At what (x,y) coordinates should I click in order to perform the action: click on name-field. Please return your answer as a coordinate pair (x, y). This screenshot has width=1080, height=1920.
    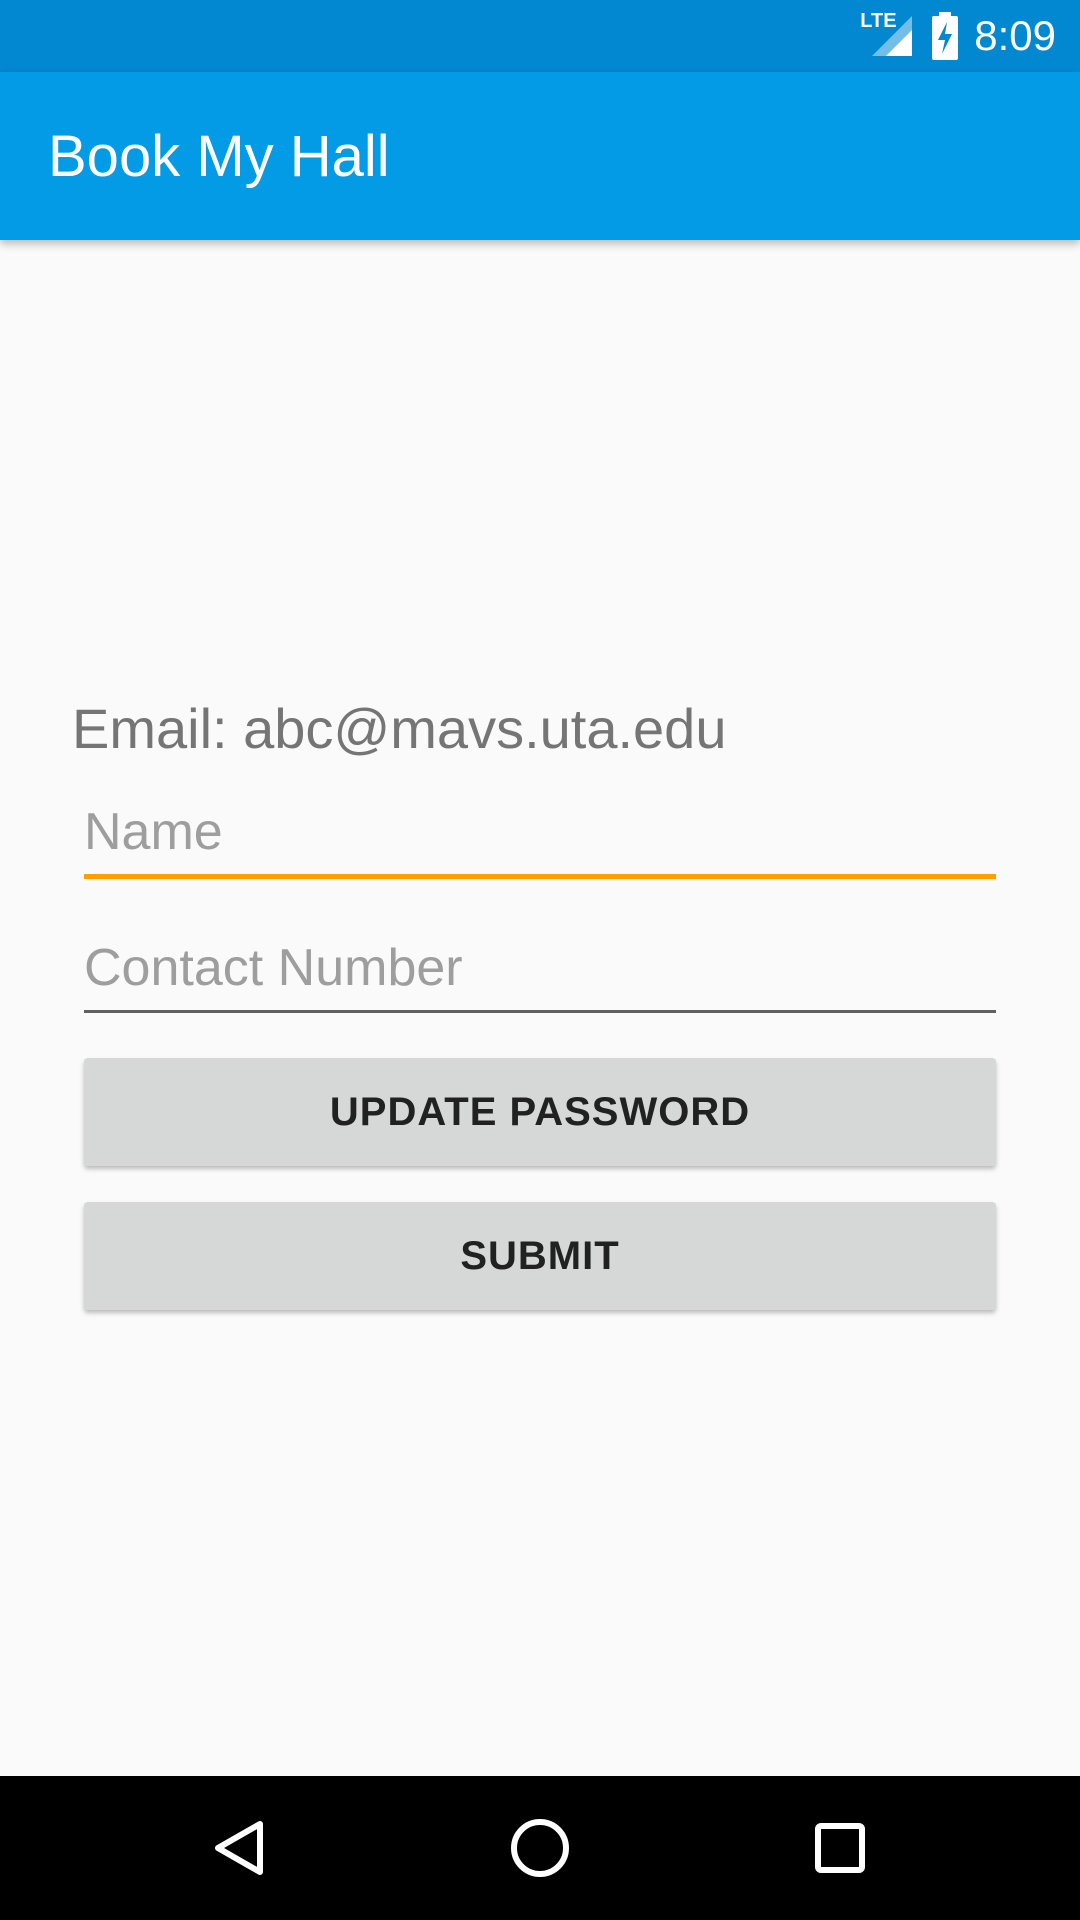
    Looking at the image, I should click on (540, 840).